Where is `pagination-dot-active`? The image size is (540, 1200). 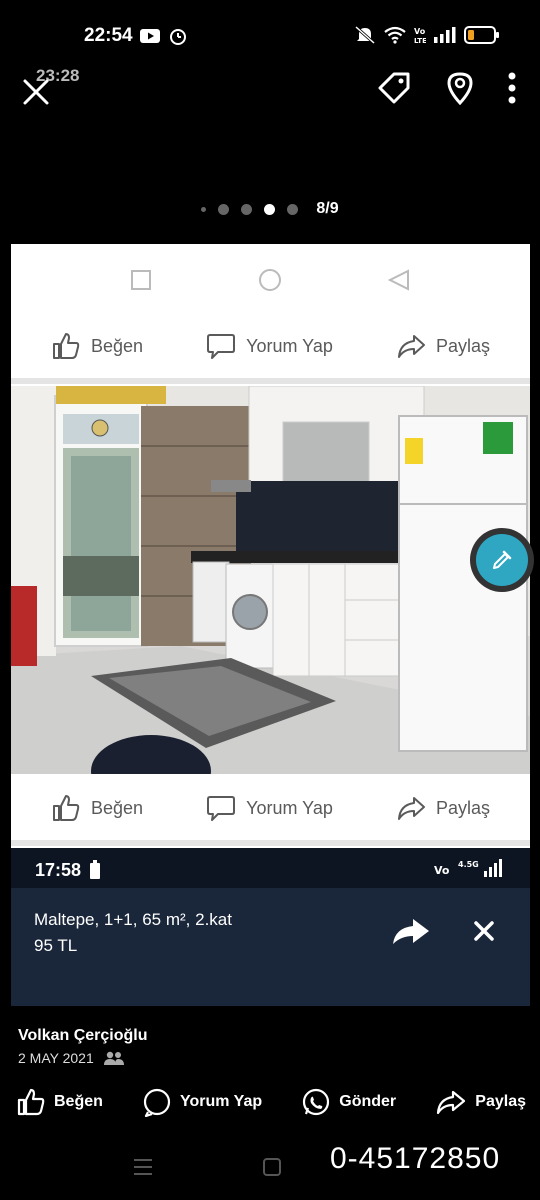
pagination-dot-active is located at coordinates (270, 209).